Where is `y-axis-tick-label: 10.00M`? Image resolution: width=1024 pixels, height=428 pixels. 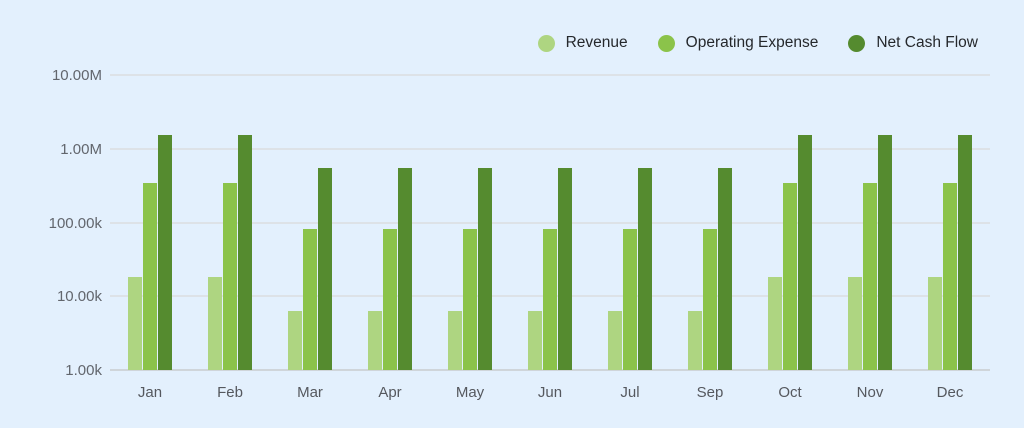
y-axis-tick-label: 10.00M is located at coordinates (76, 75).